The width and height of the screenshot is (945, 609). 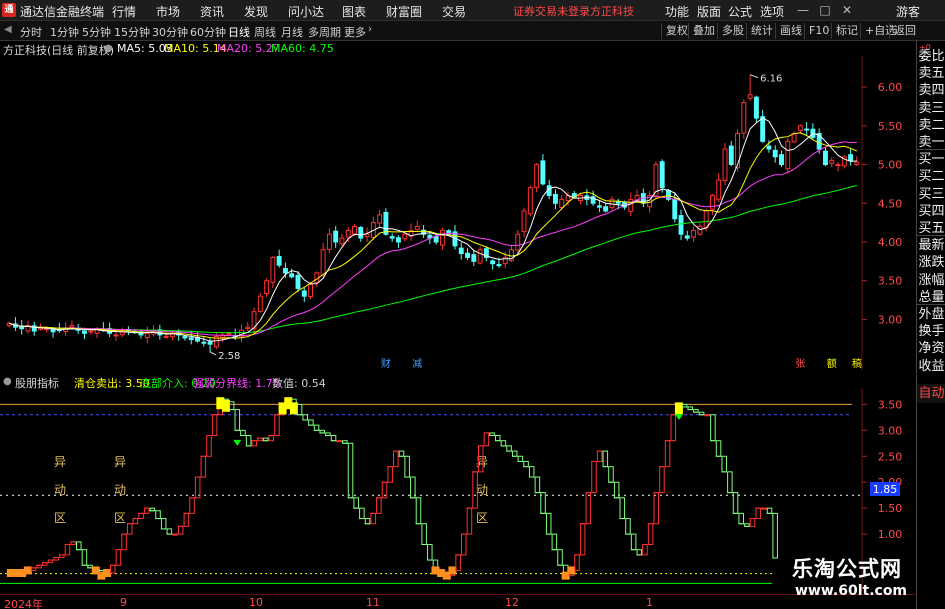 I want to click on period-more: 更多, so click(x=355, y=32).